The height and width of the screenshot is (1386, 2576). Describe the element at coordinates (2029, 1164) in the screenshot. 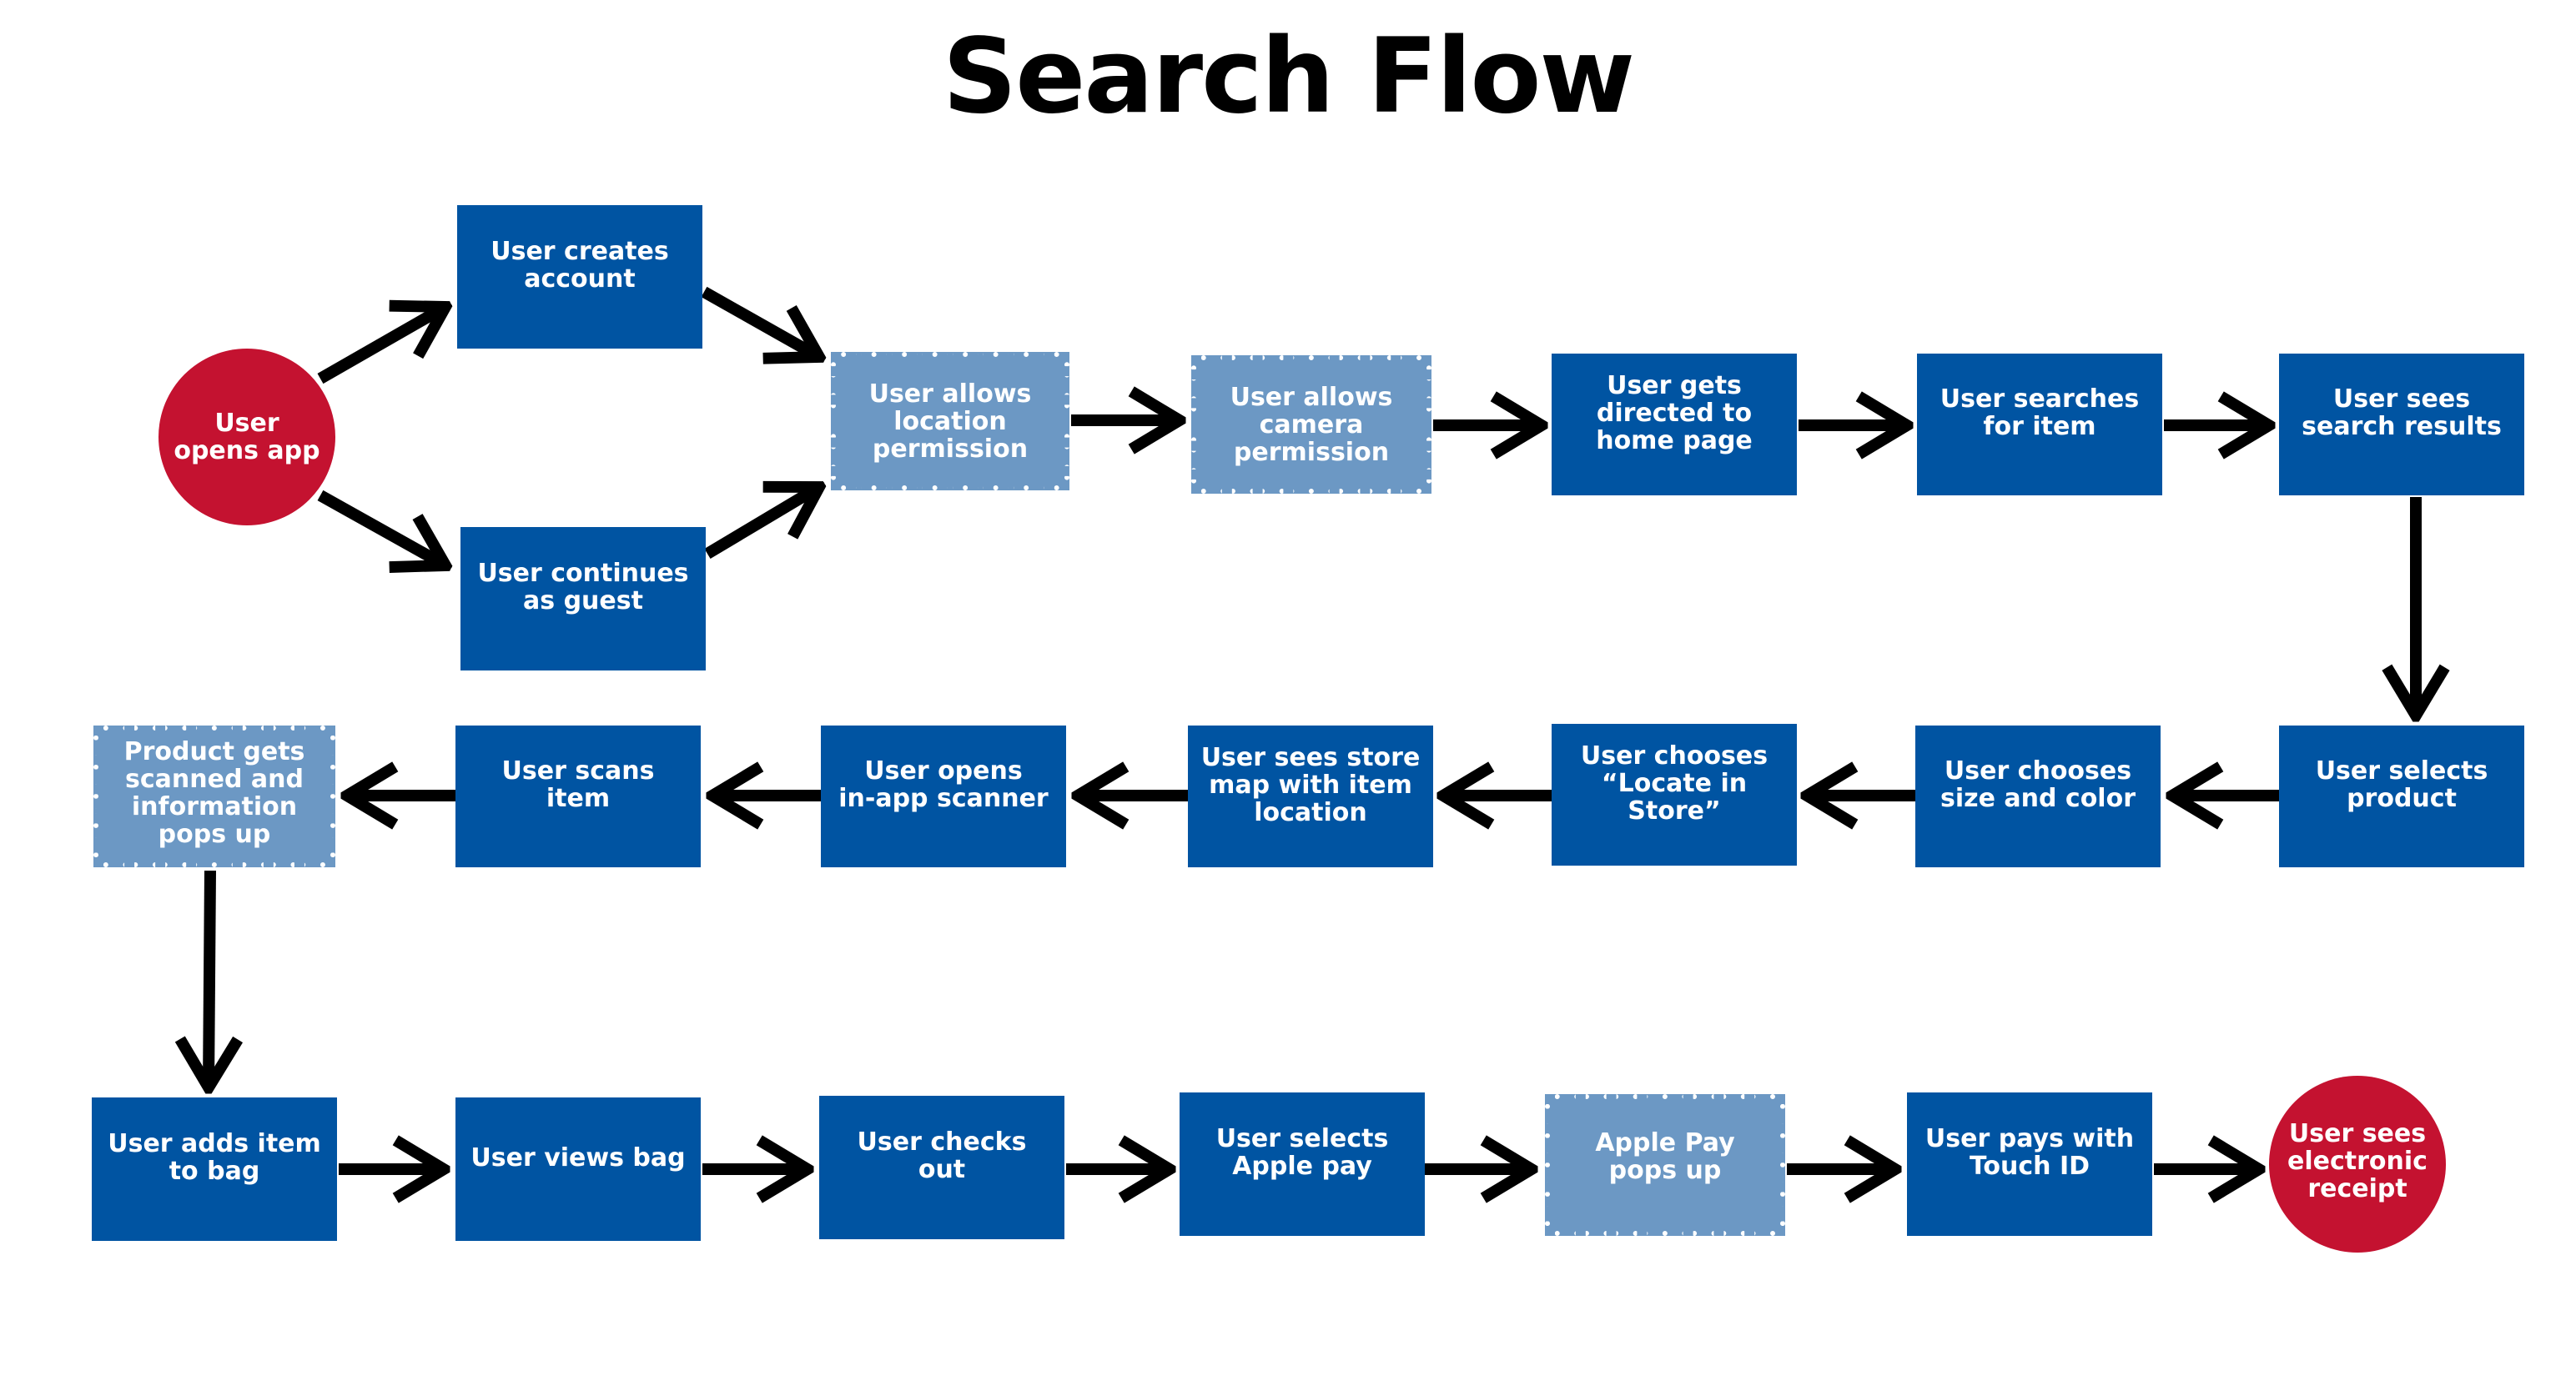

I see `node-touch-id: User pays with Touch ID` at that location.